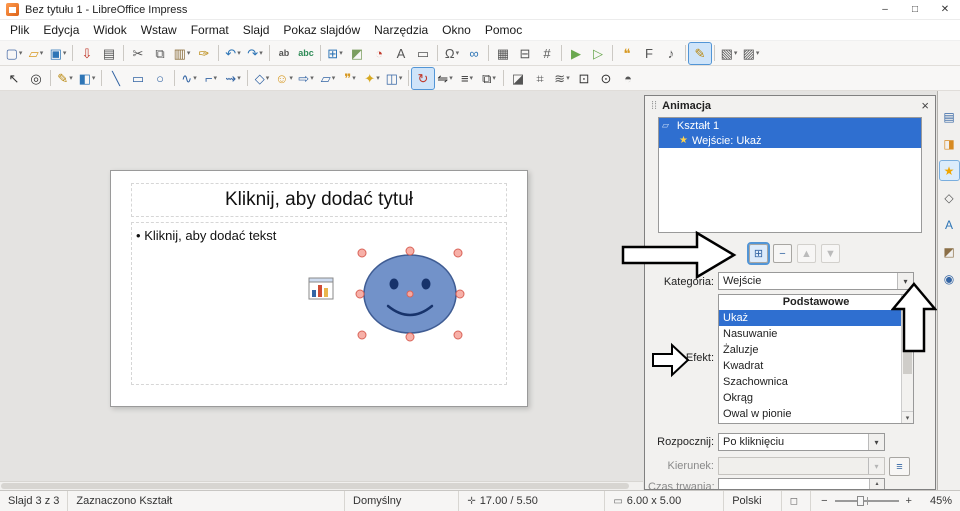  Describe the element at coordinates (503, 53) in the screenshot. I see `display-grid-button: ▦` at that location.